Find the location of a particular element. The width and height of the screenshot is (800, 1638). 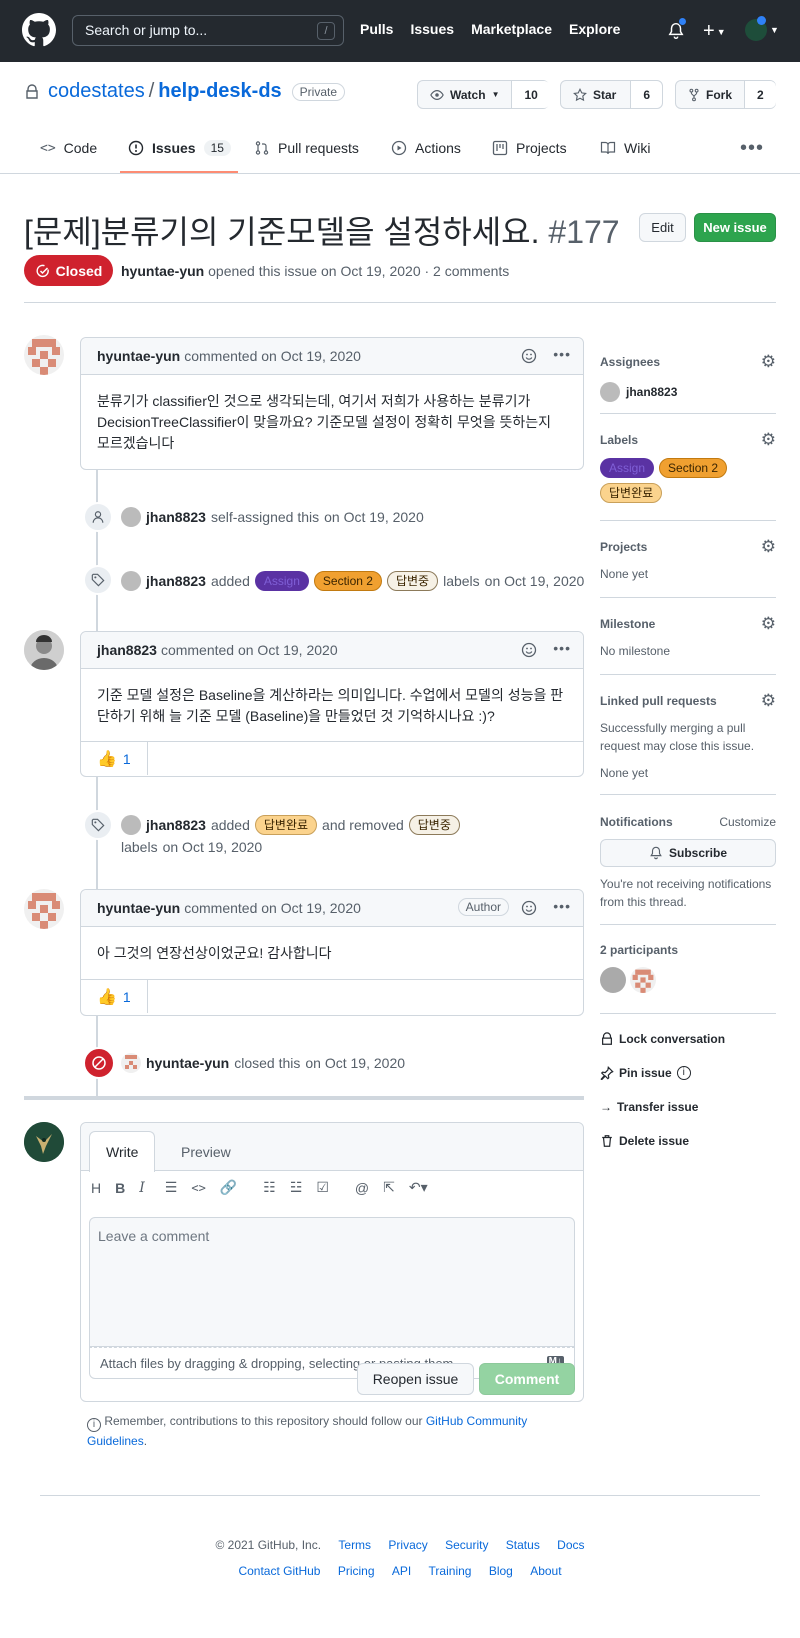

fork-button: Fork is located at coordinates (710, 94).